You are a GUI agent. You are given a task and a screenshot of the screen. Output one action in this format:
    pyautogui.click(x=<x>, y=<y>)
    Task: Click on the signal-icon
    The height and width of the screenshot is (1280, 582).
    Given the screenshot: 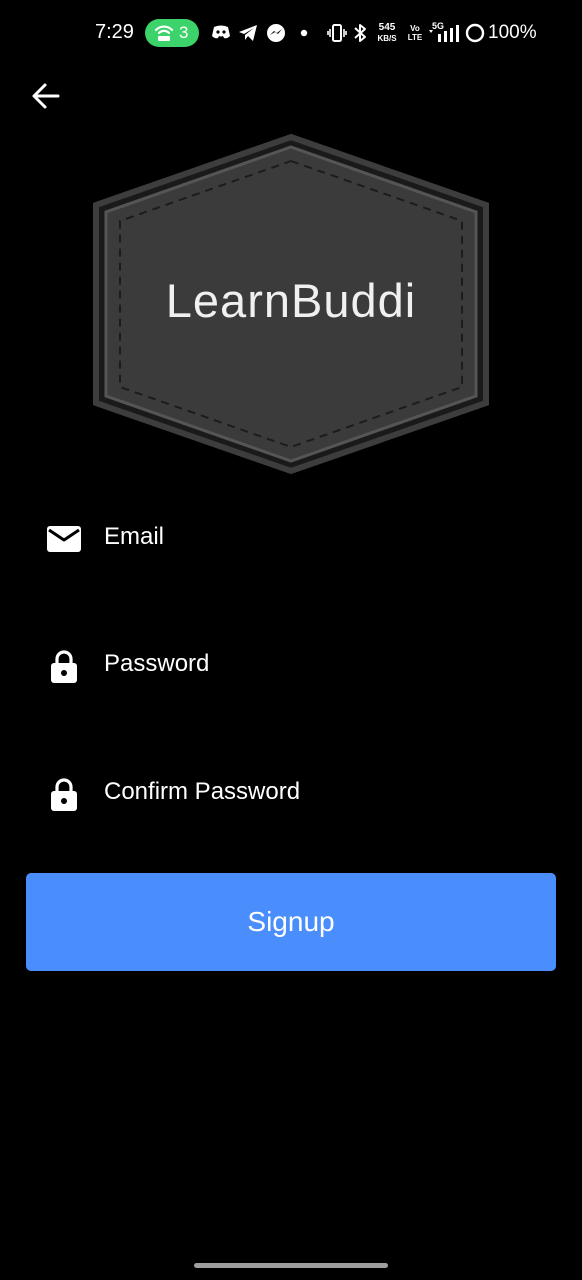 What is the action you would take?
    pyautogui.click(x=444, y=33)
    